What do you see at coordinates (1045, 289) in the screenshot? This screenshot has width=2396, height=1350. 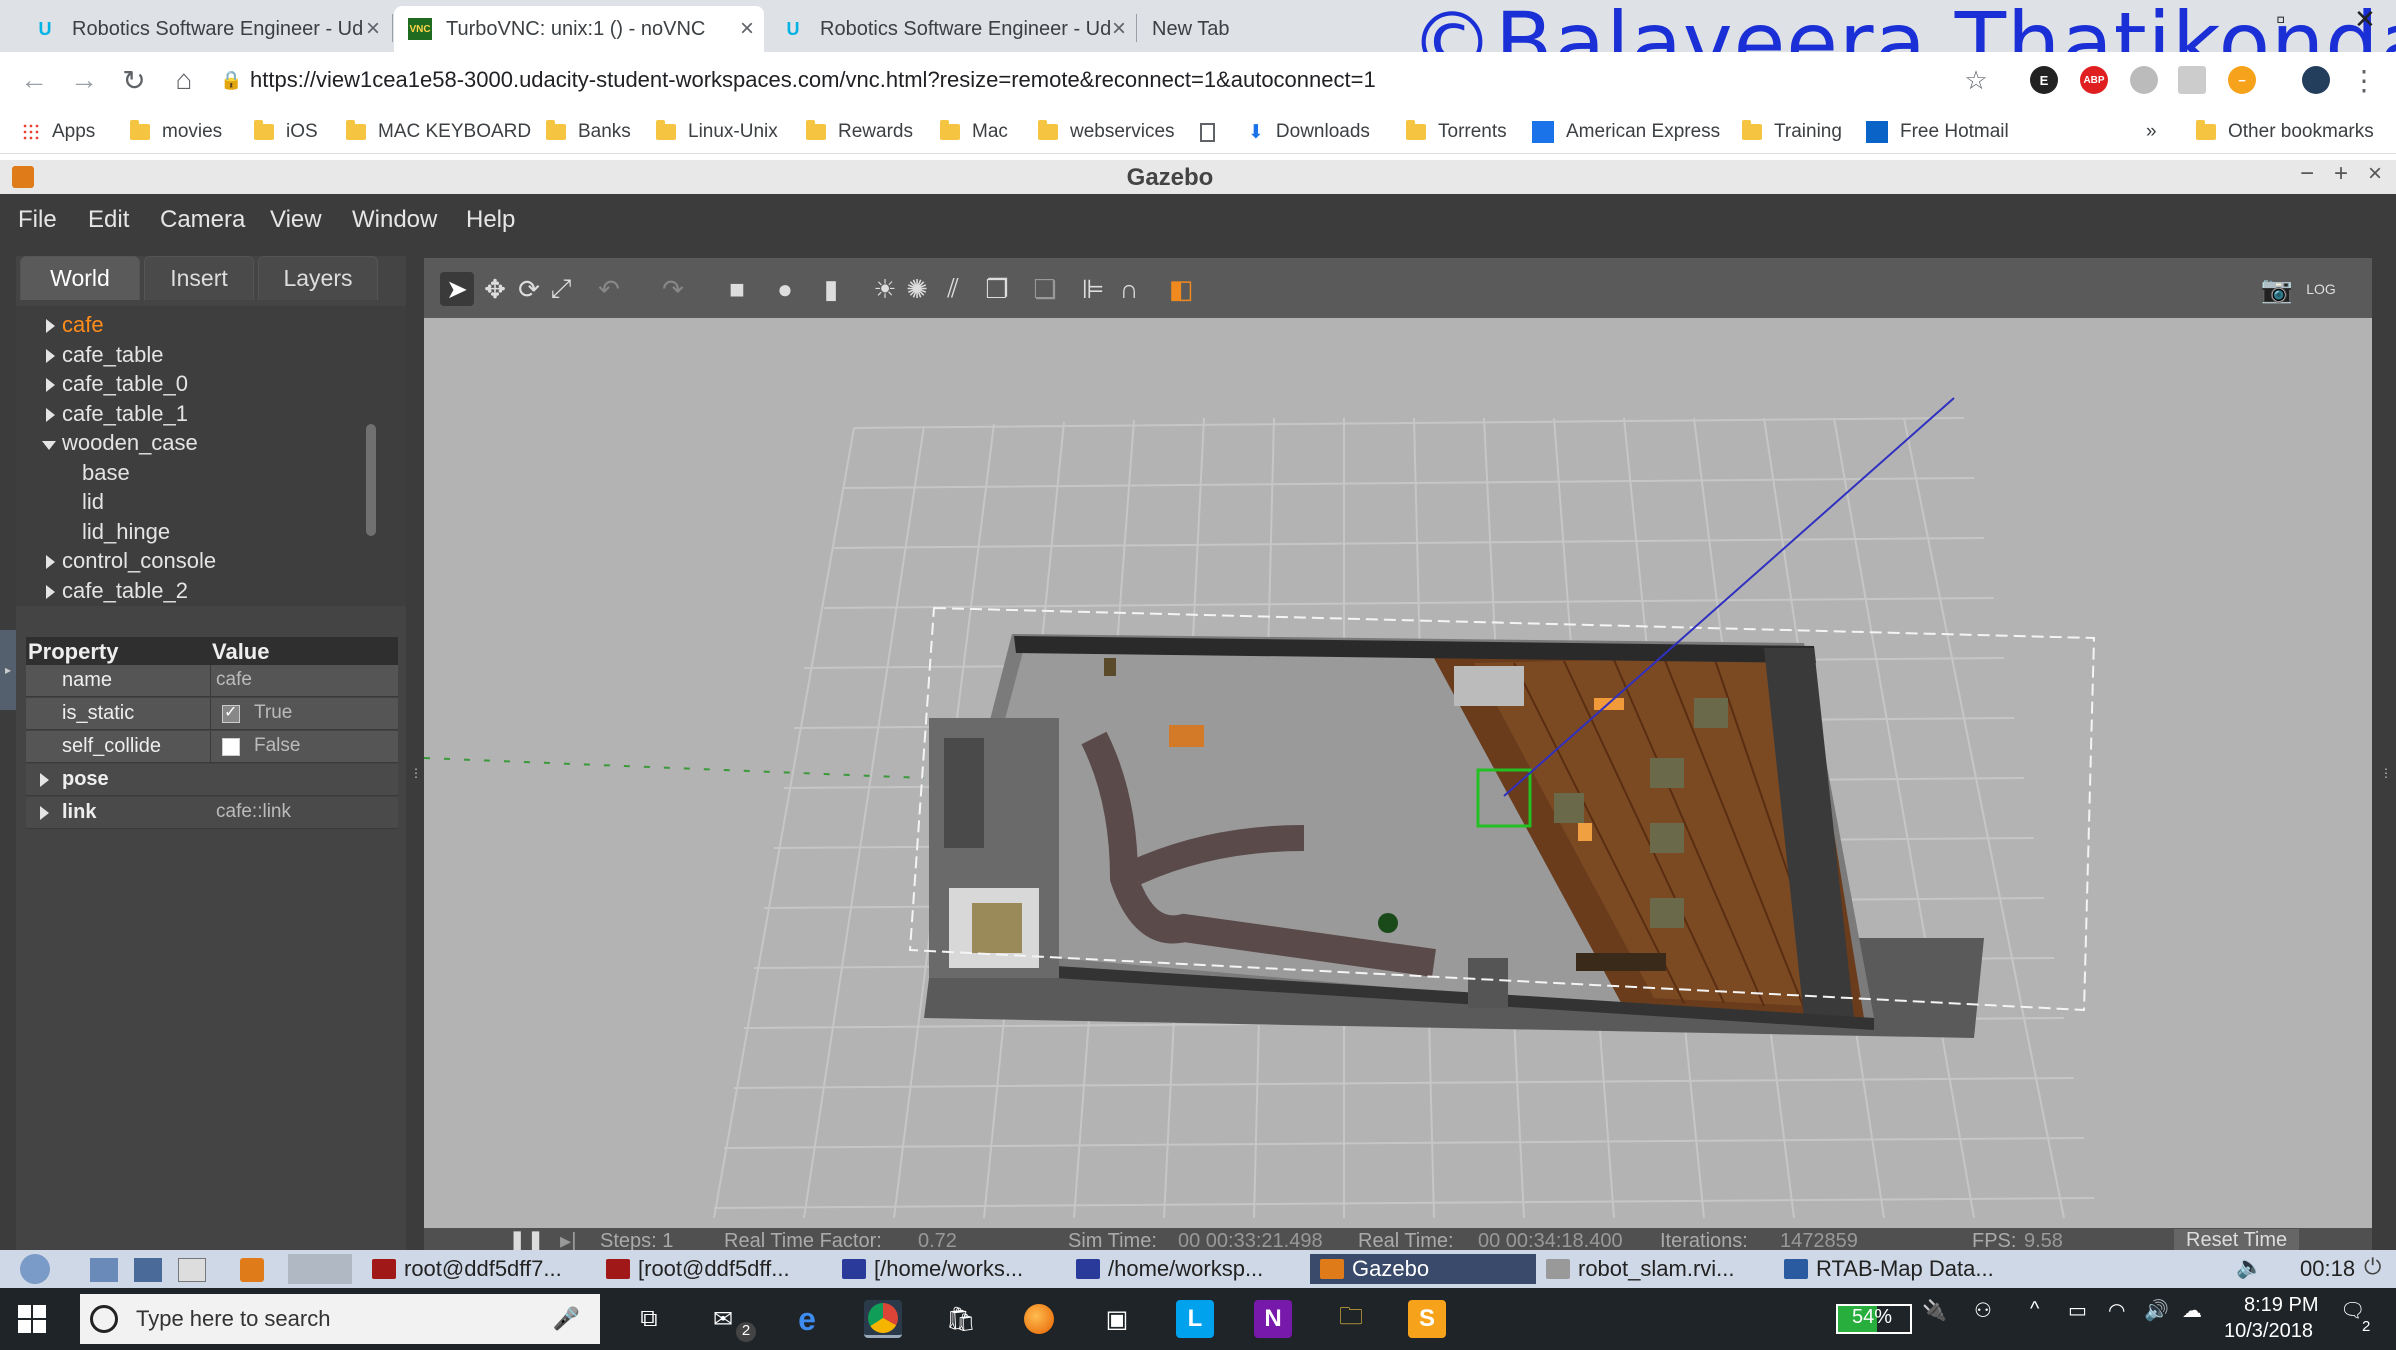 I see `paste-icon: ❏` at bounding box center [1045, 289].